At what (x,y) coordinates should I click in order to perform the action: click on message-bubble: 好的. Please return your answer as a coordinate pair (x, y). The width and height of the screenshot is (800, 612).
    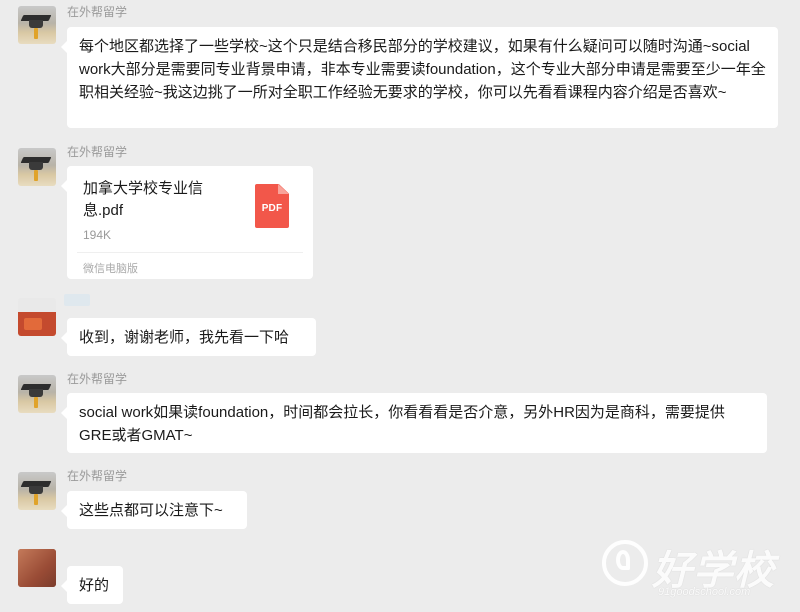
    Looking at the image, I should click on (92, 585).